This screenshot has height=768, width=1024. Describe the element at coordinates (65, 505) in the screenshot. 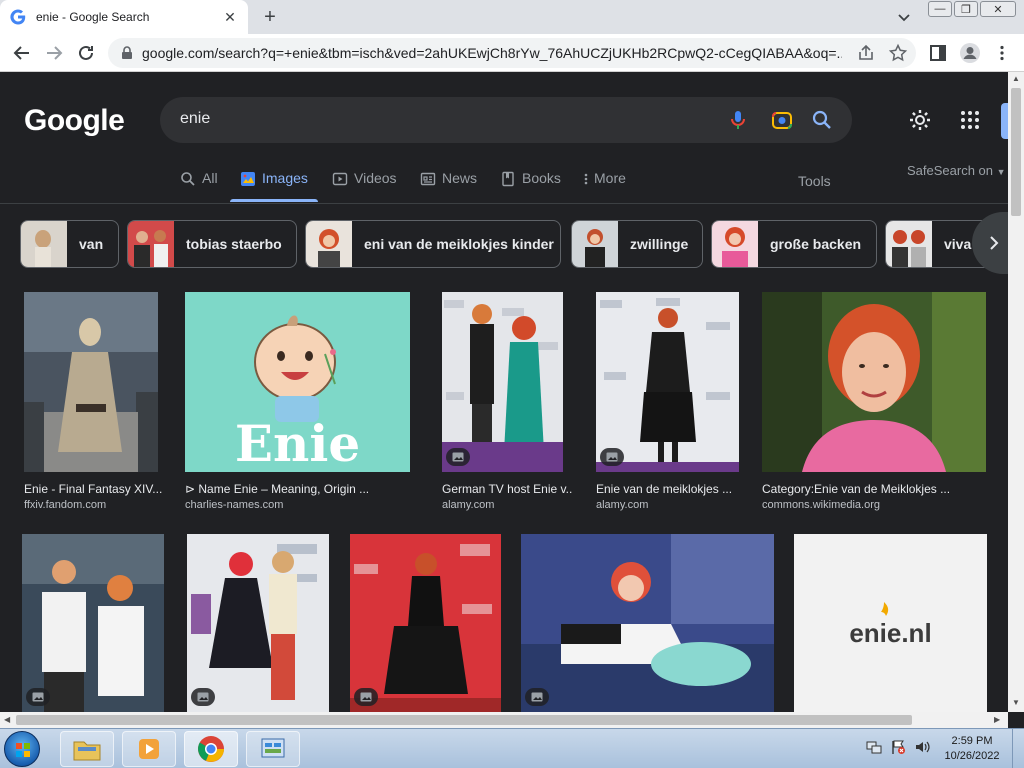

I see `result-source: ffxiv.fandom.com` at that location.